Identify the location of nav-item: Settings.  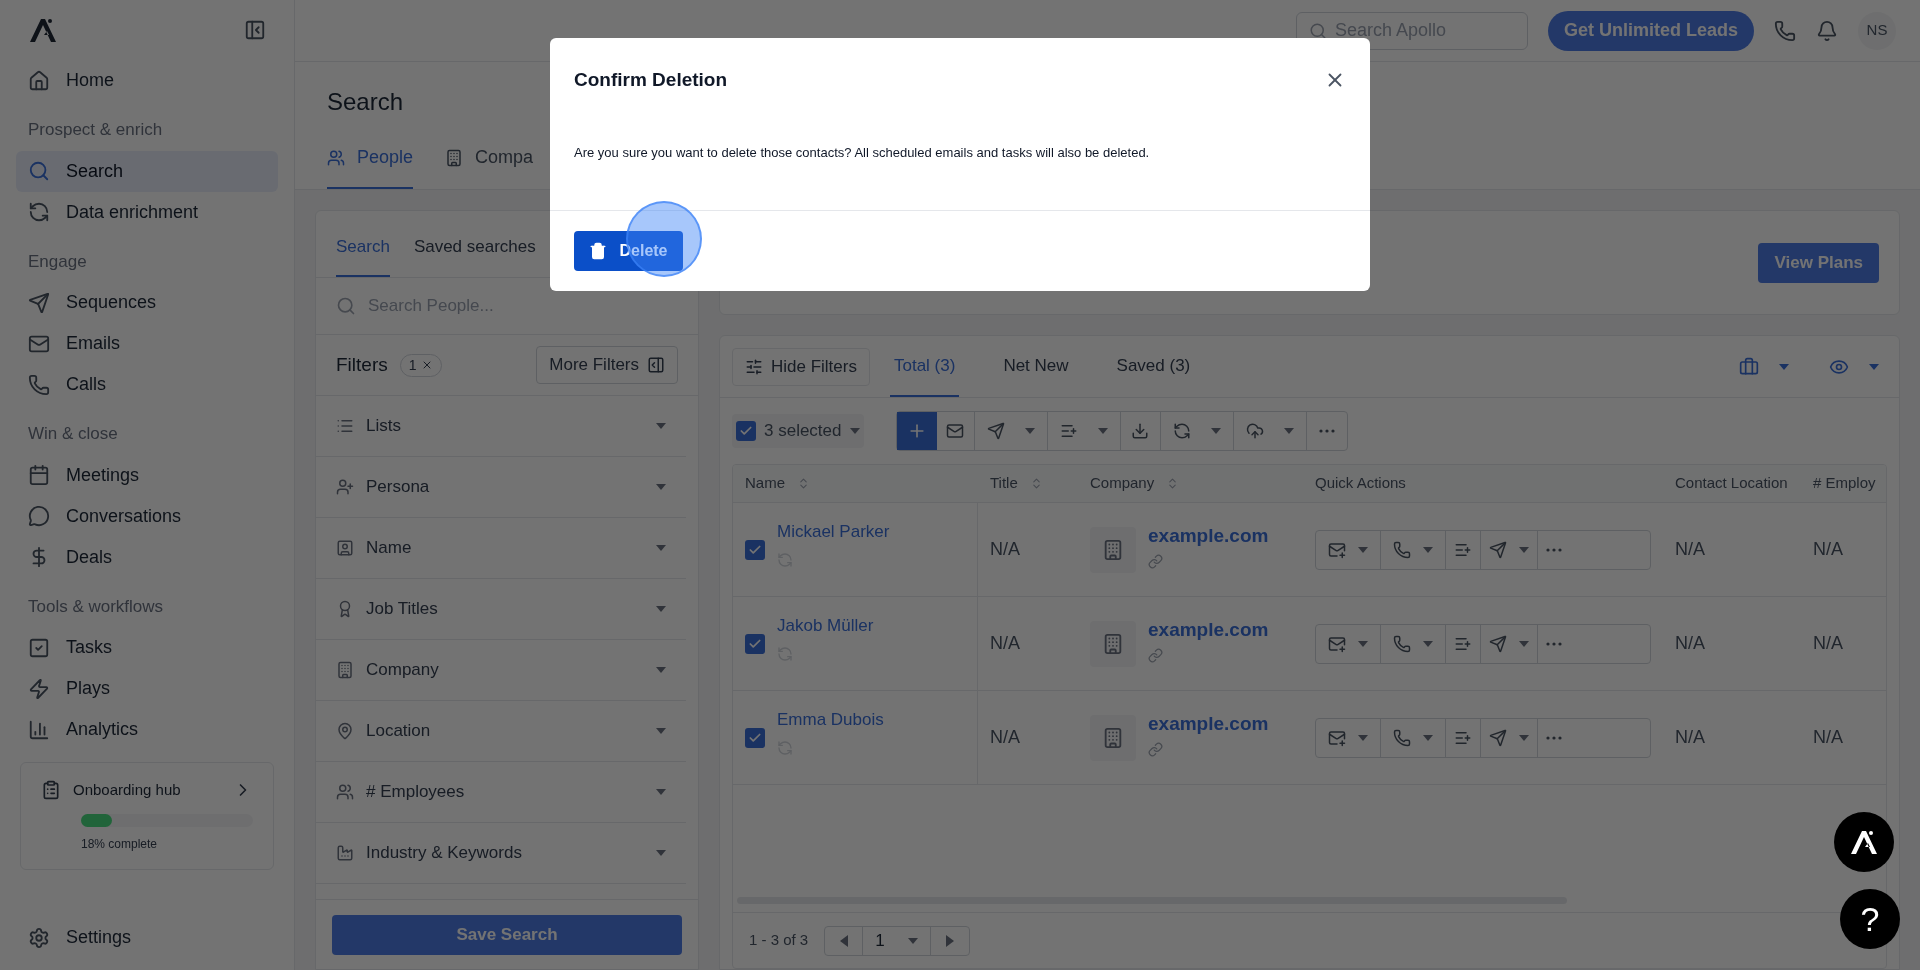
(147, 937).